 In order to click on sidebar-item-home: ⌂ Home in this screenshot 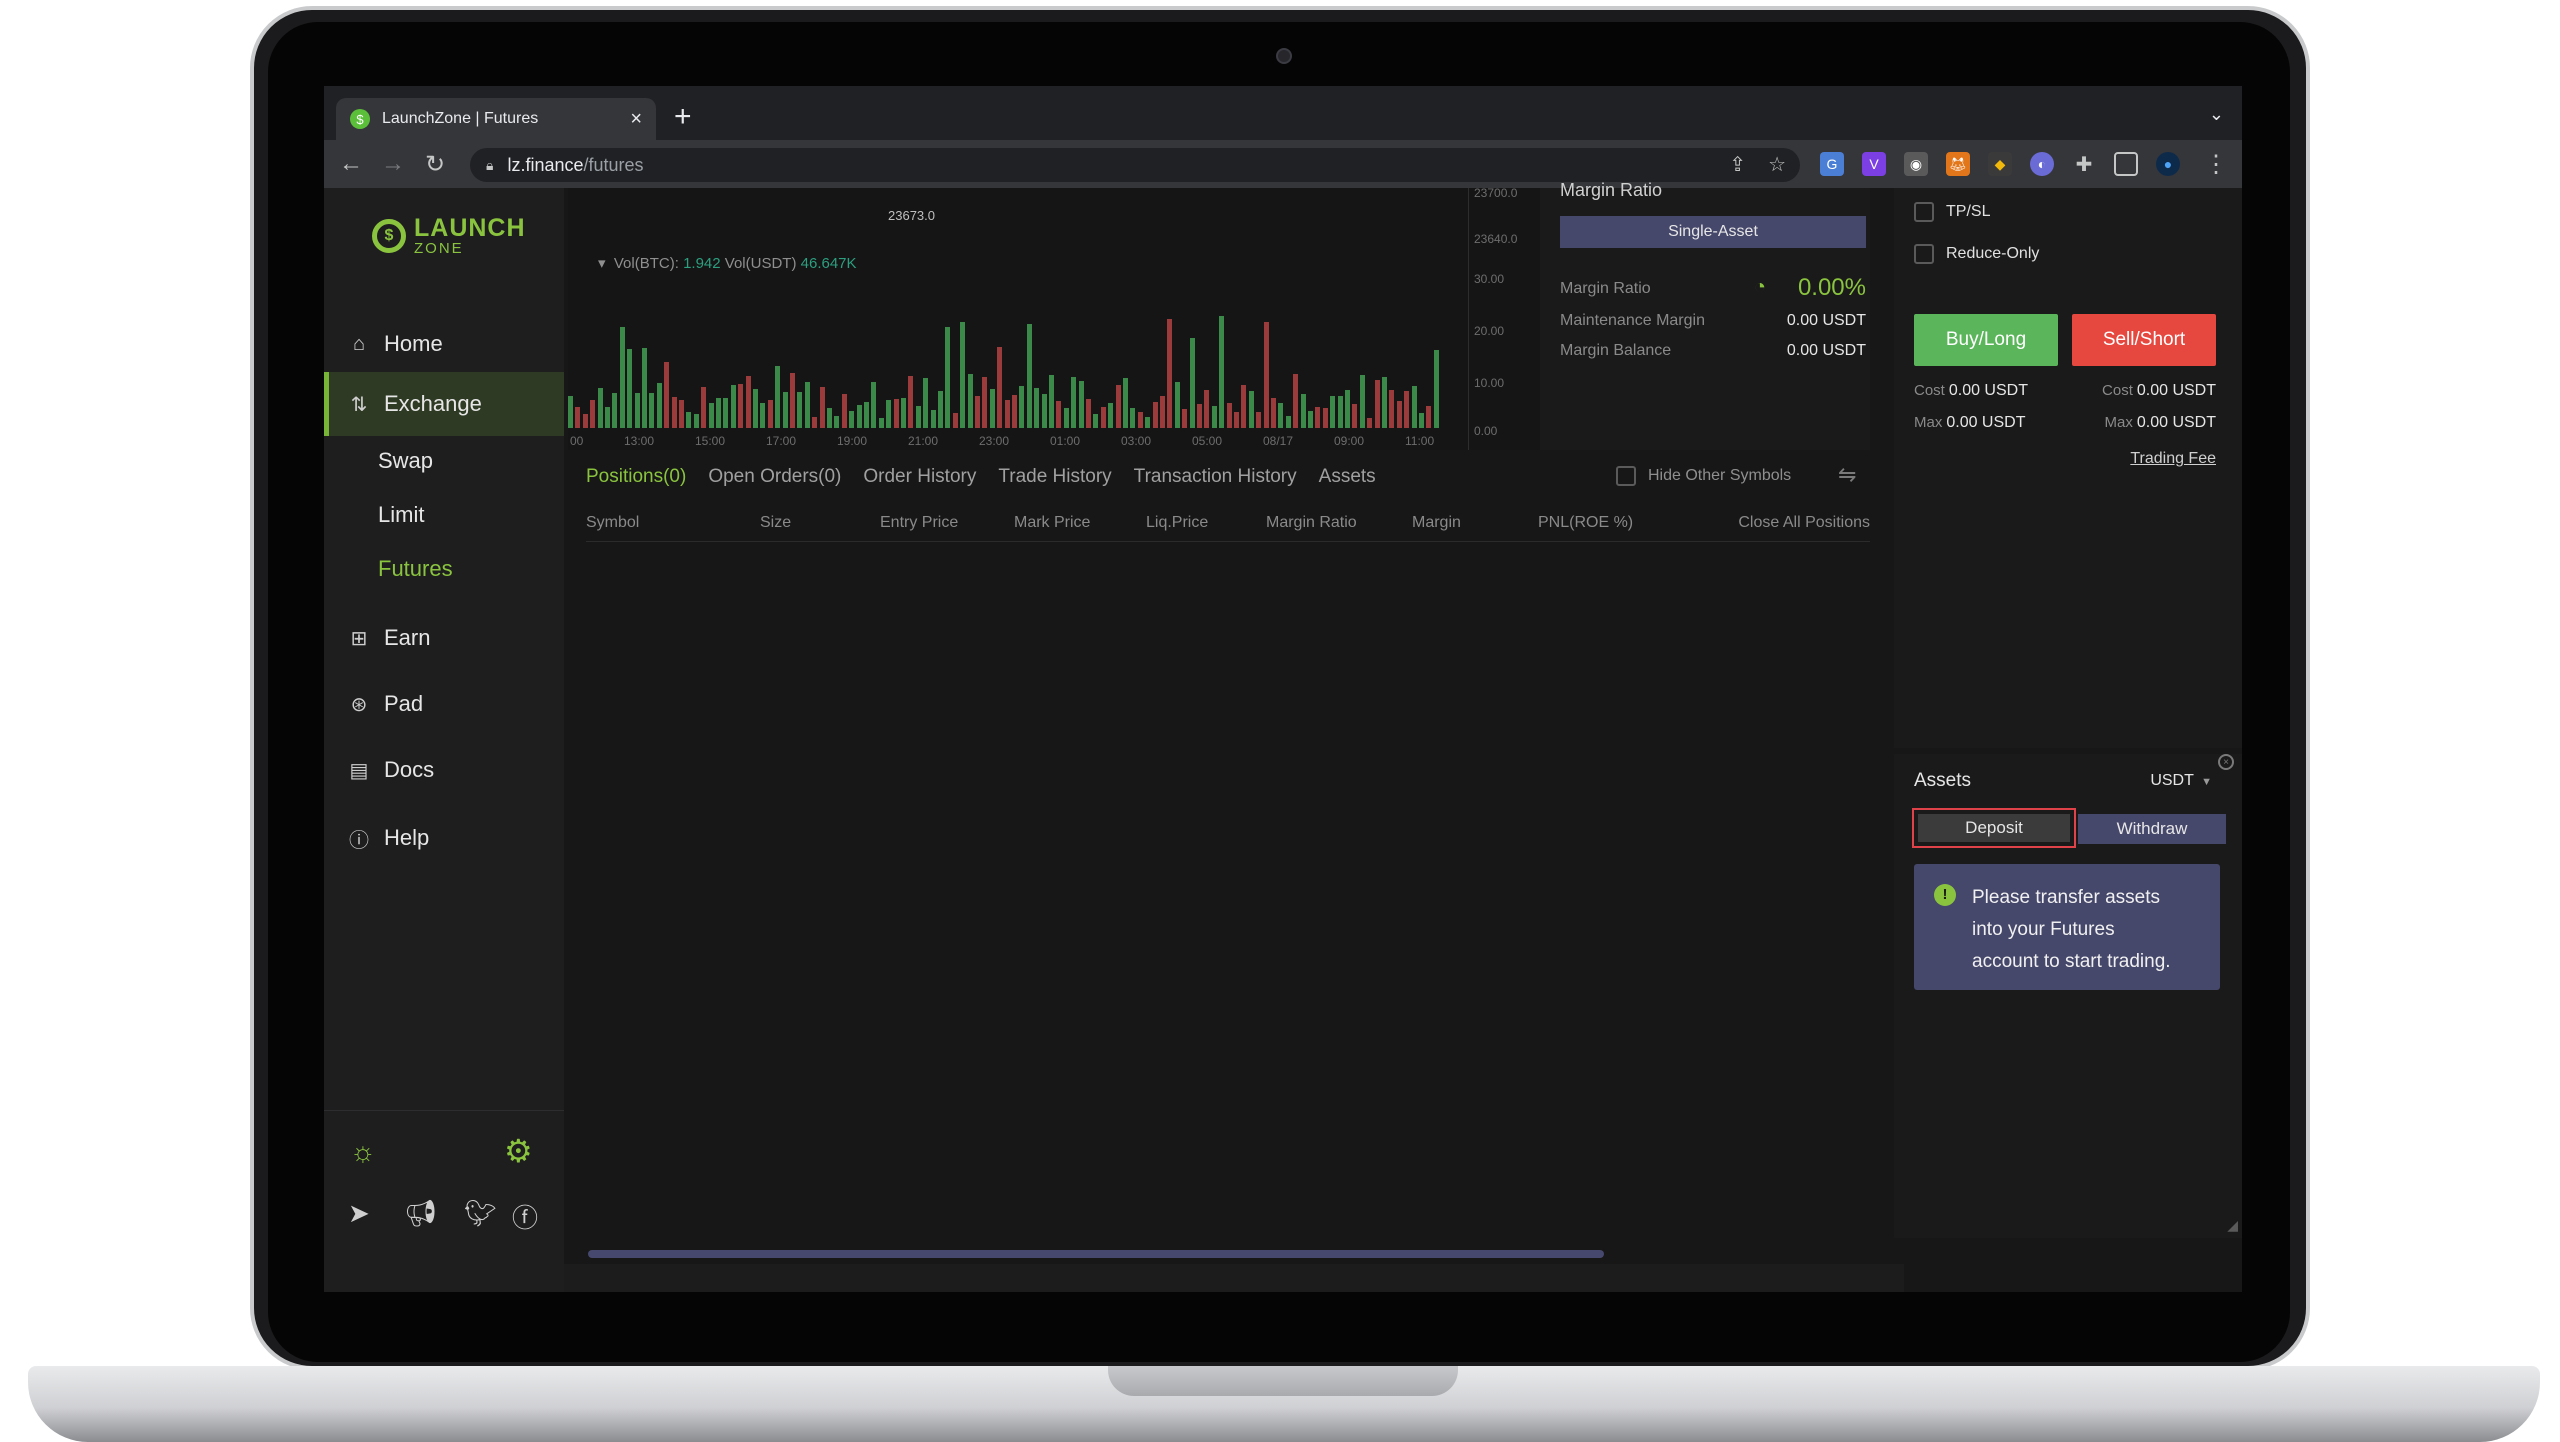, I will do `click(444, 344)`.